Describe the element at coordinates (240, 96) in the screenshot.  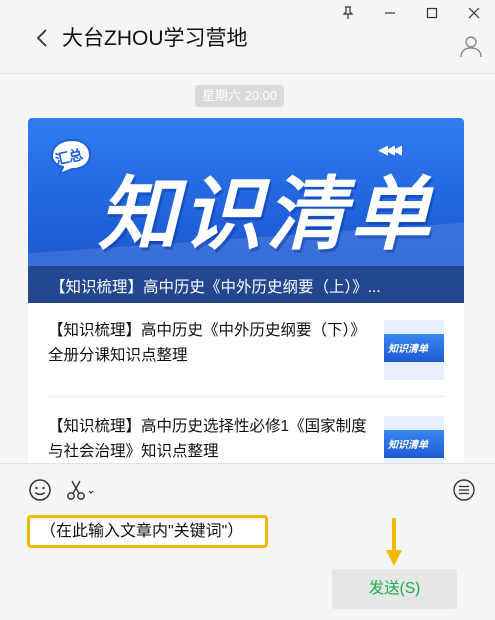
I see `message-timestamp: 星期六 20:00` at that location.